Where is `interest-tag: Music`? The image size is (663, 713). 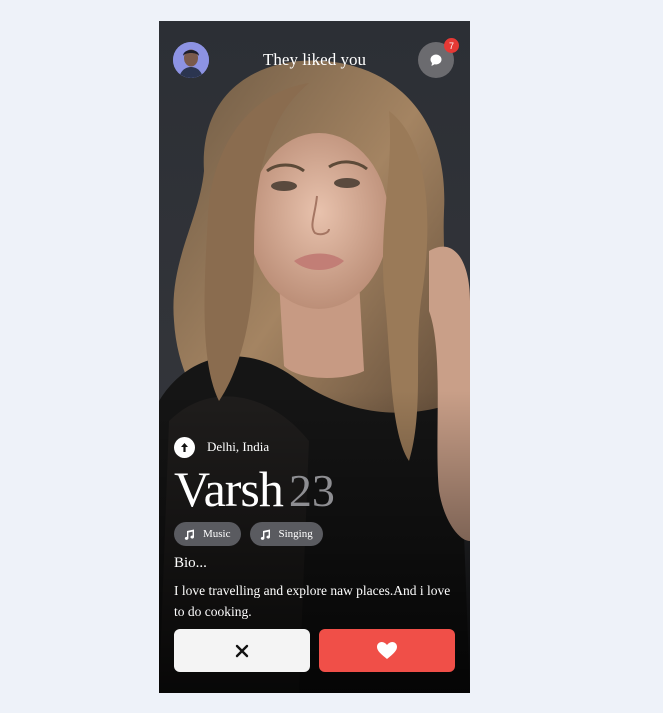
interest-tag: Music is located at coordinates (207, 534).